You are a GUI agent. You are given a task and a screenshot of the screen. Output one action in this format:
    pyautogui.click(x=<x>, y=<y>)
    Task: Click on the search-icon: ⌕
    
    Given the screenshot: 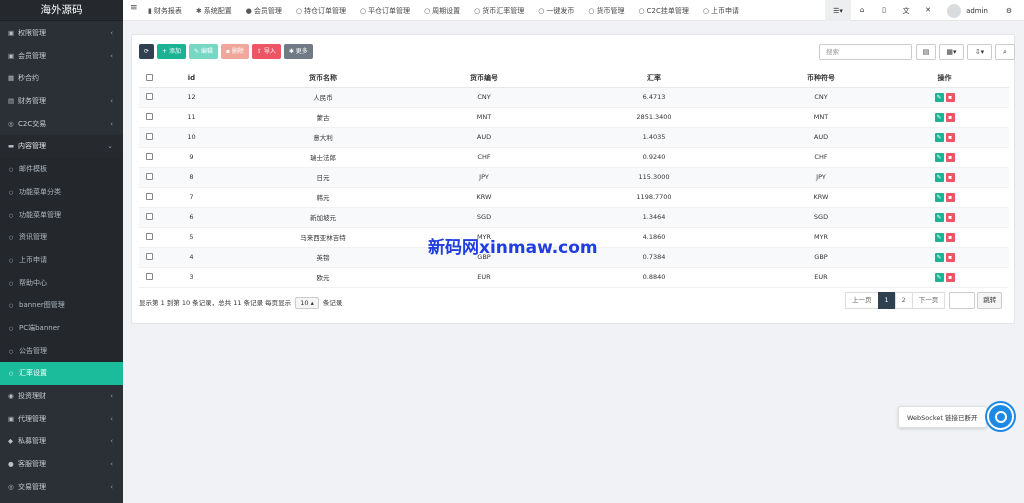 What is the action you would take?
    pyautogui.click(x=1005, y=52)
    